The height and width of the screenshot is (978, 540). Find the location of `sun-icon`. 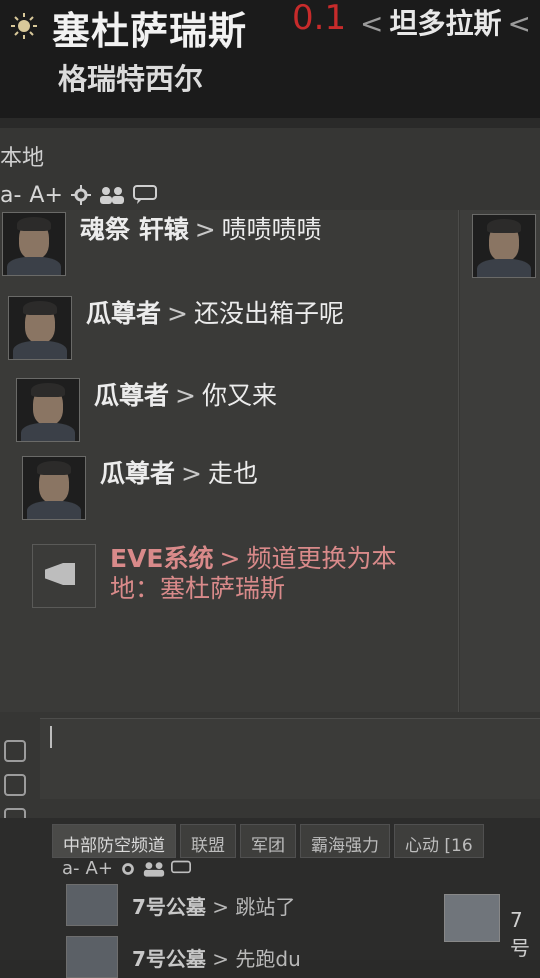

sun-icon is located at coordinates (24, 26).